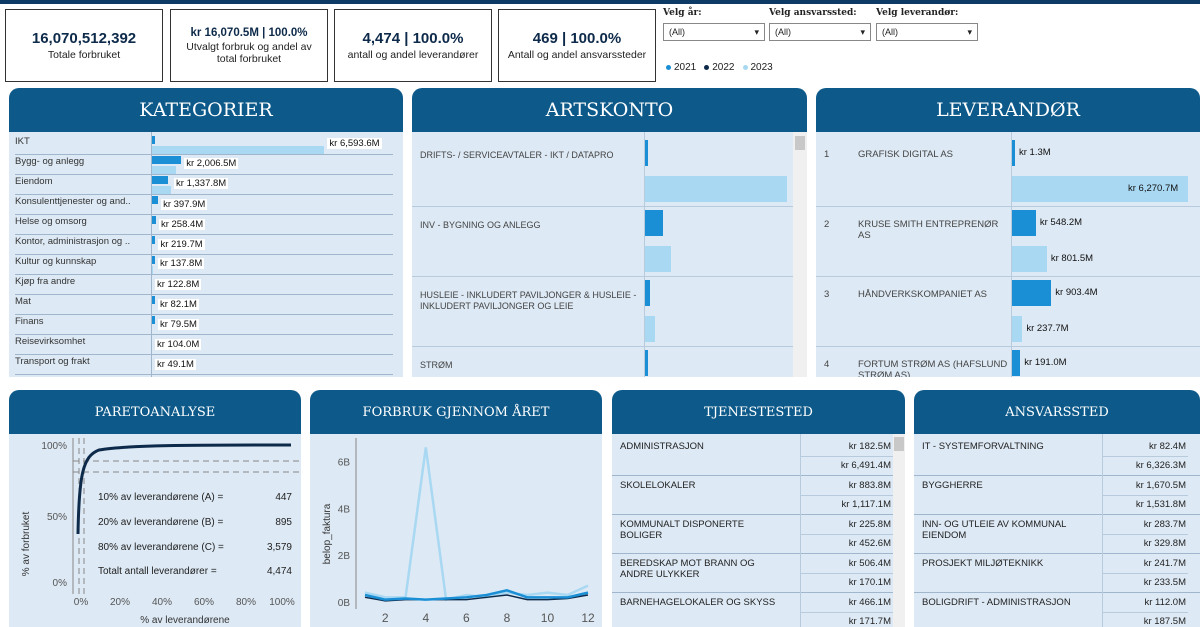 Image resolution: width=1200 pixels, height=627 pixels. I want to click on y-tick: 2B, so click(344, 556).